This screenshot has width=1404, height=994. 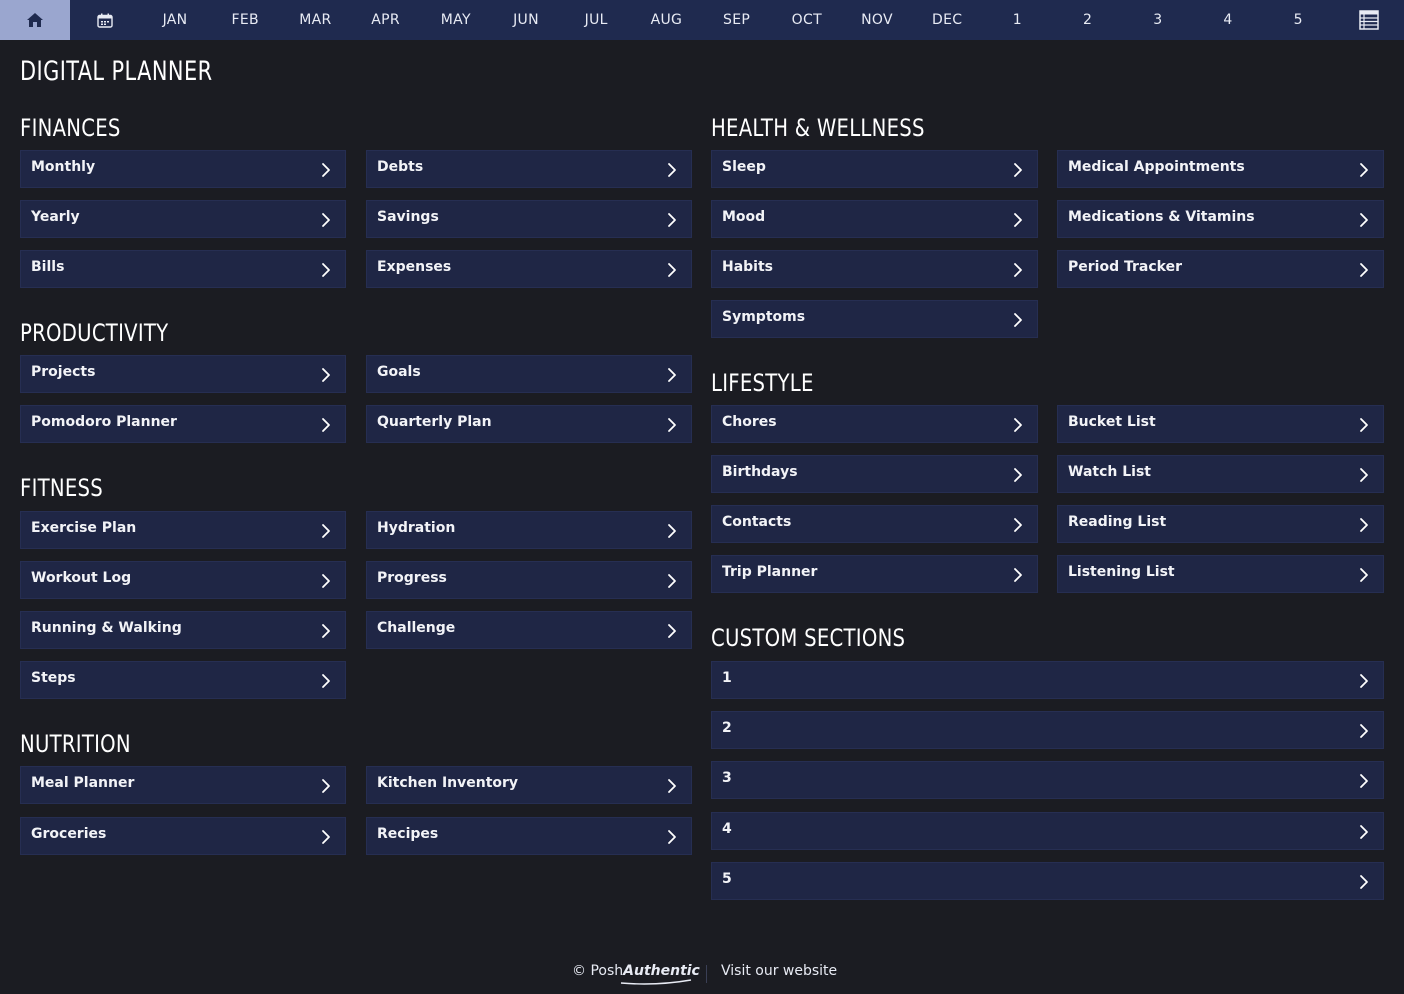 What do you see at coordinates (1088, 20) in the screenshot?
I see `nav-number-2: 2` at bounding box center [1088, 20].